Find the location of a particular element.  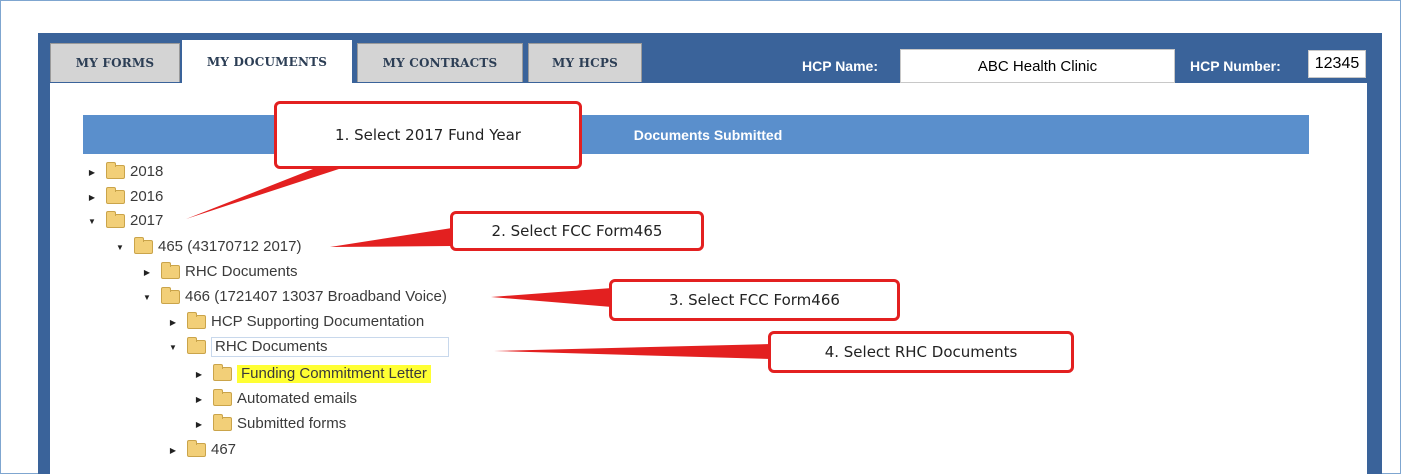

callout-select-rhc-documents: 4. Select RHC Documents is located at coordinates (921, 352).